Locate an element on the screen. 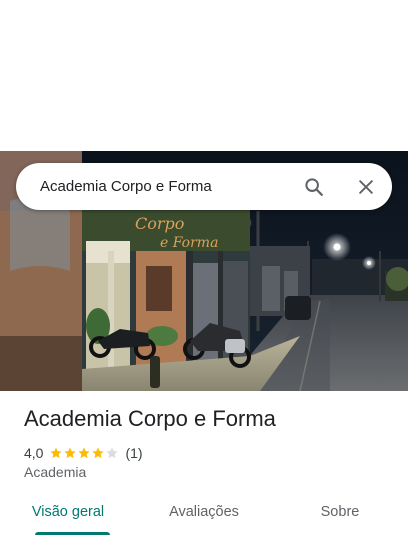 This screenshot has height=542, width=408. search-input: Academia Corpo e Forma is located at coordinates (167, 186).